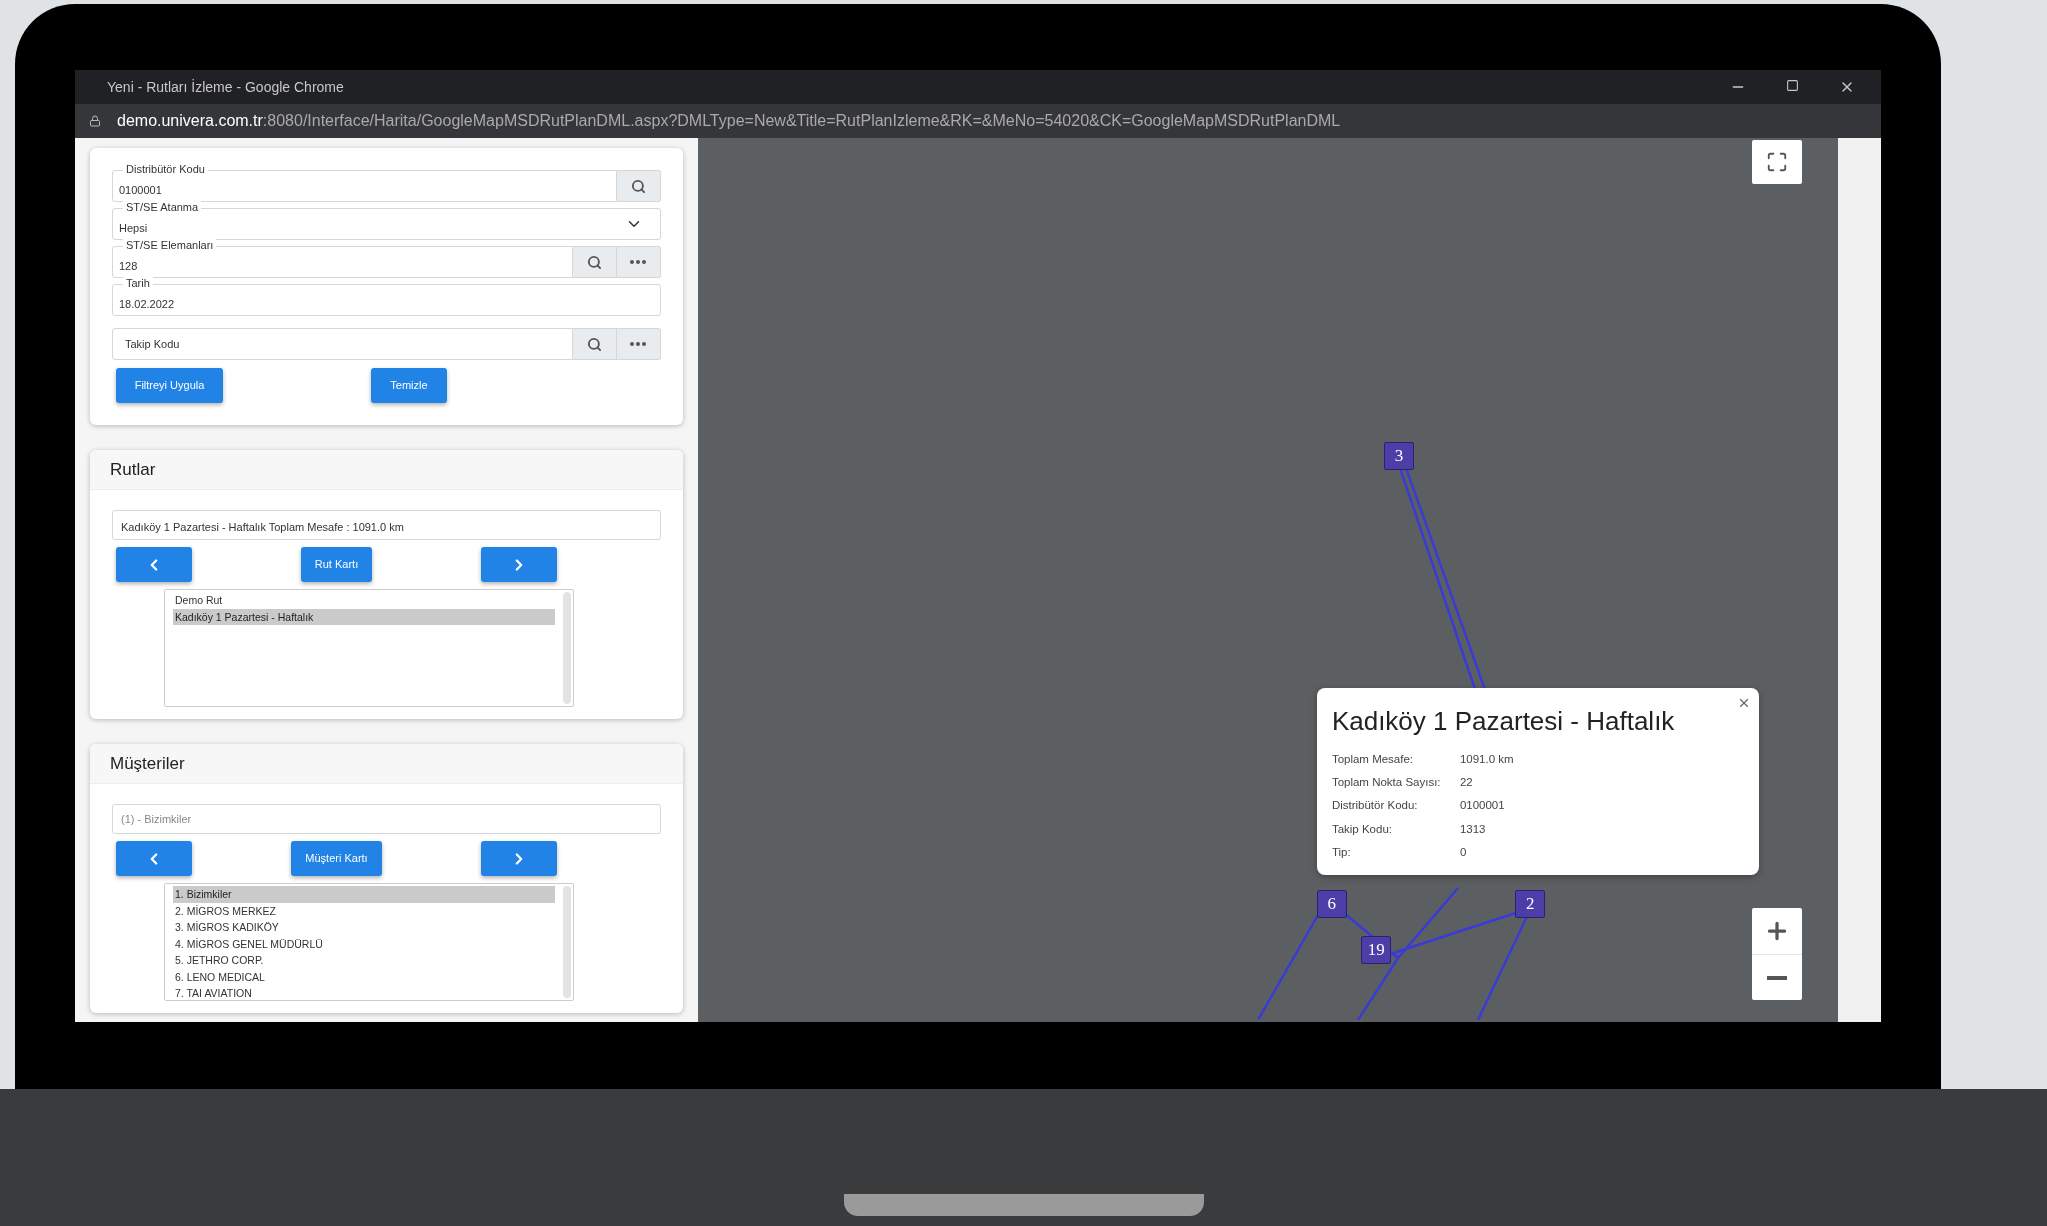 This screenshot has height=1226, width=2047. Describe the element at coordinates (386, 819) in the screenshot. I see `input-field: (1) - Bizimkiler` at that location.